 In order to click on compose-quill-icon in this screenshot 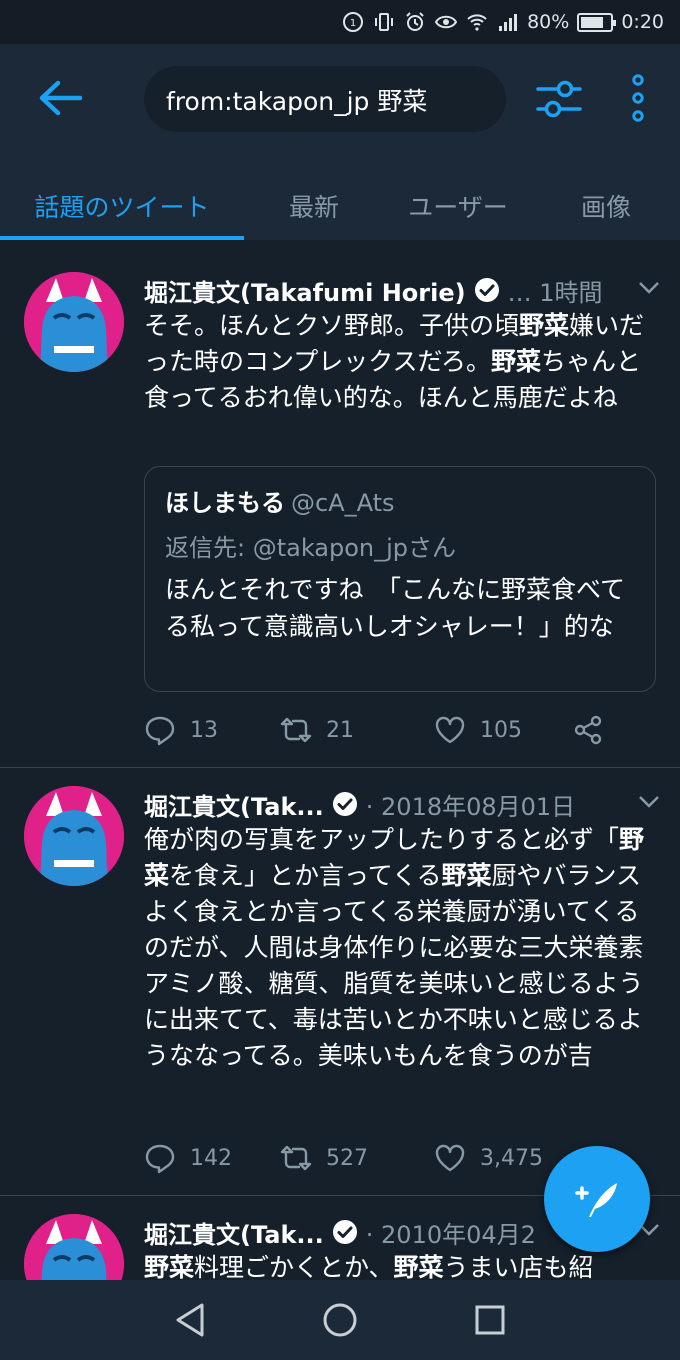, I will do `click(596, 1200)`.